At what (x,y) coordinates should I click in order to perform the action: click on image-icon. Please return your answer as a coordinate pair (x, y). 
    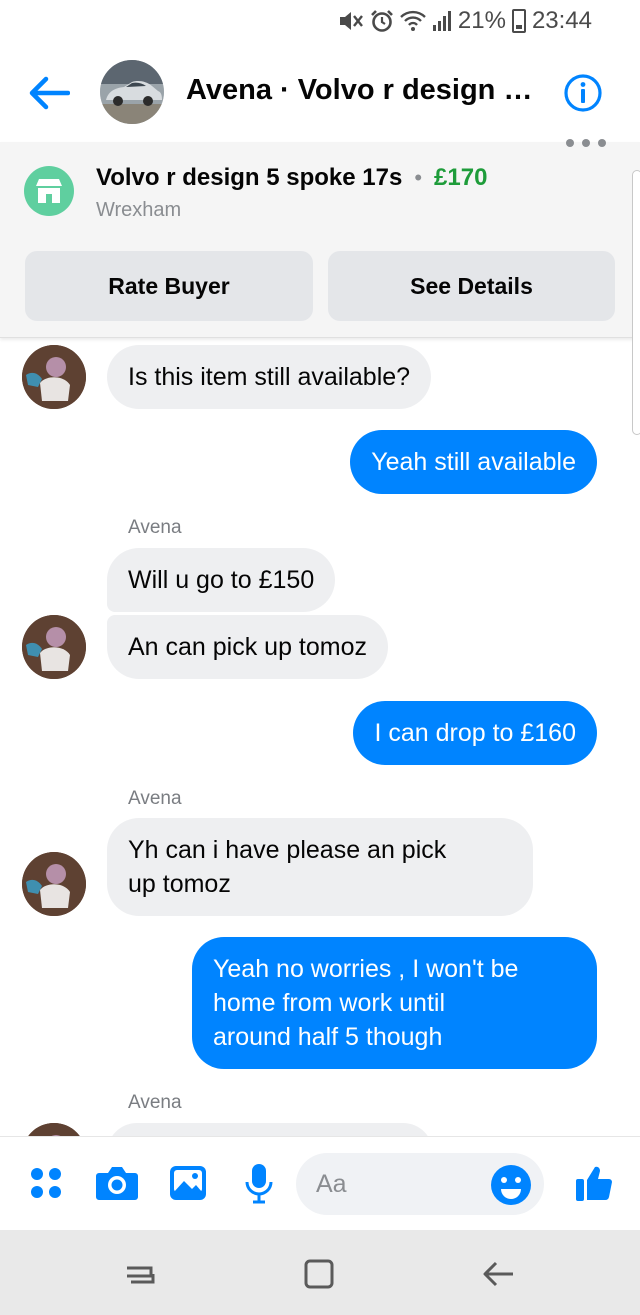
    Looking at the image, I should click on (188, 1183).